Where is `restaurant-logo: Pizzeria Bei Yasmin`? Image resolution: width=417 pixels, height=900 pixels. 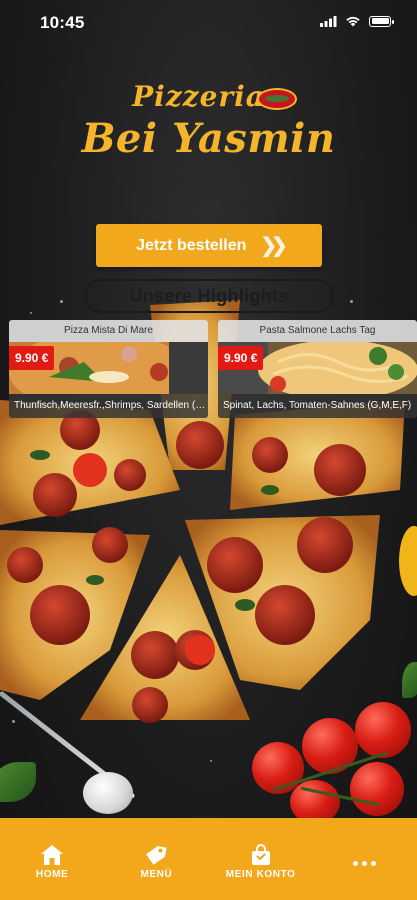
restaurant-logo: Pizzeria Bei Yasmin is located at coordinates (208, 121).